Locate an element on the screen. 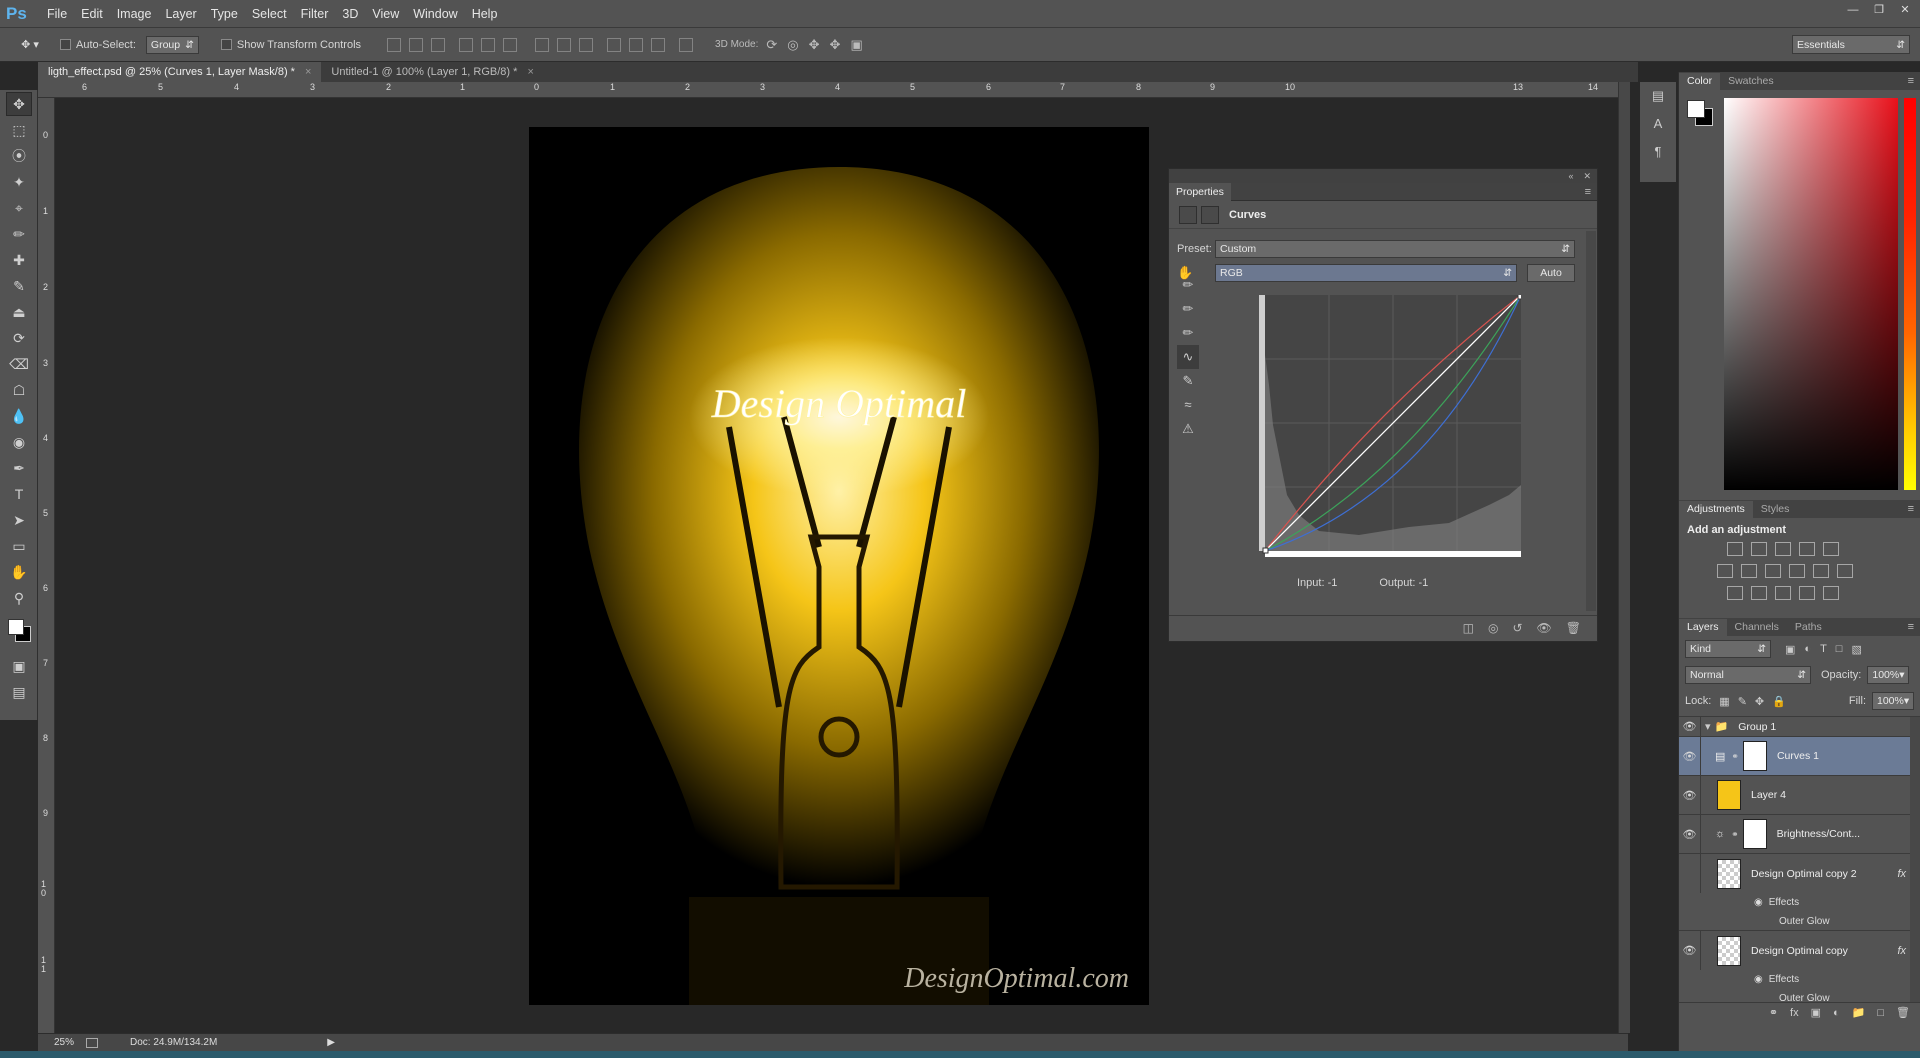 The height and width of the screenshot is (1058, 1920). paragraph-panel-icon: ¶ is located at coordinates (1658, 152).